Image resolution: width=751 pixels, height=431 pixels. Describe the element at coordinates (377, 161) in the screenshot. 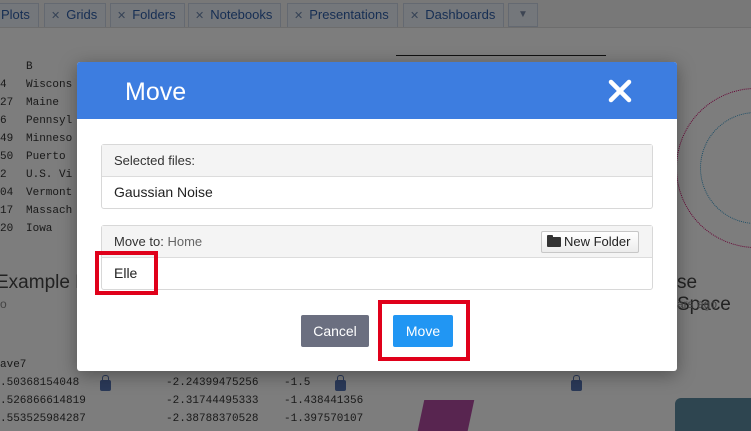

I see `selected-files-label: Selected files:` at that location.